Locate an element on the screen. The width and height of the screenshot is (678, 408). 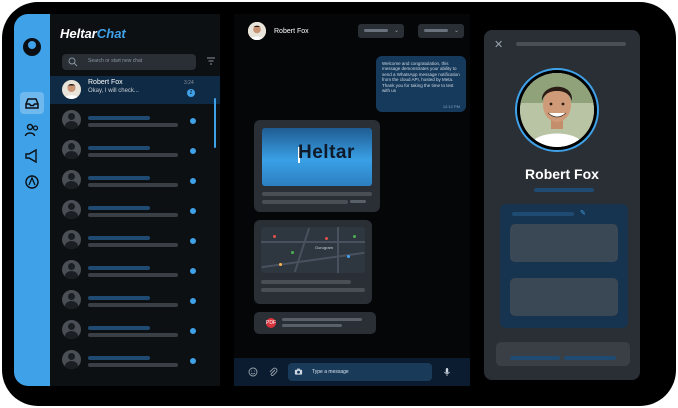
profile-photo is located at coordinates (557, 110).